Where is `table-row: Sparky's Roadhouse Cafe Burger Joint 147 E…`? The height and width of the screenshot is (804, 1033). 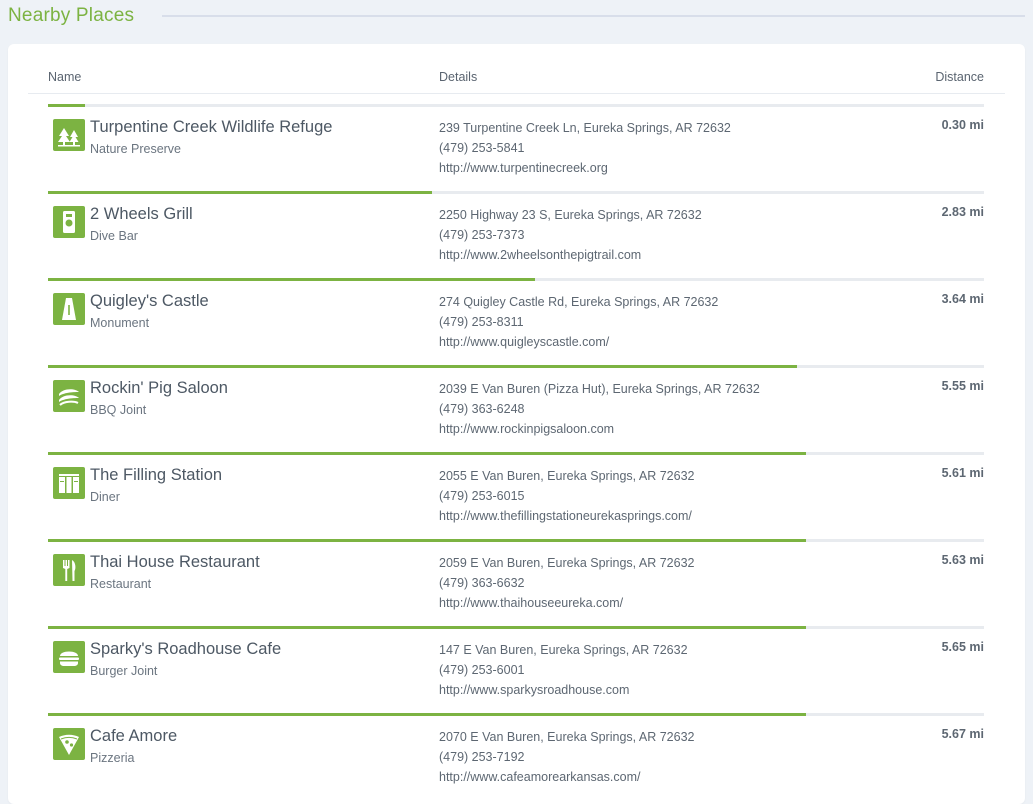
table-row: Sparky's Roadhouse Cafe Burger Joint 147 E… is located at coordinates (516, 669).